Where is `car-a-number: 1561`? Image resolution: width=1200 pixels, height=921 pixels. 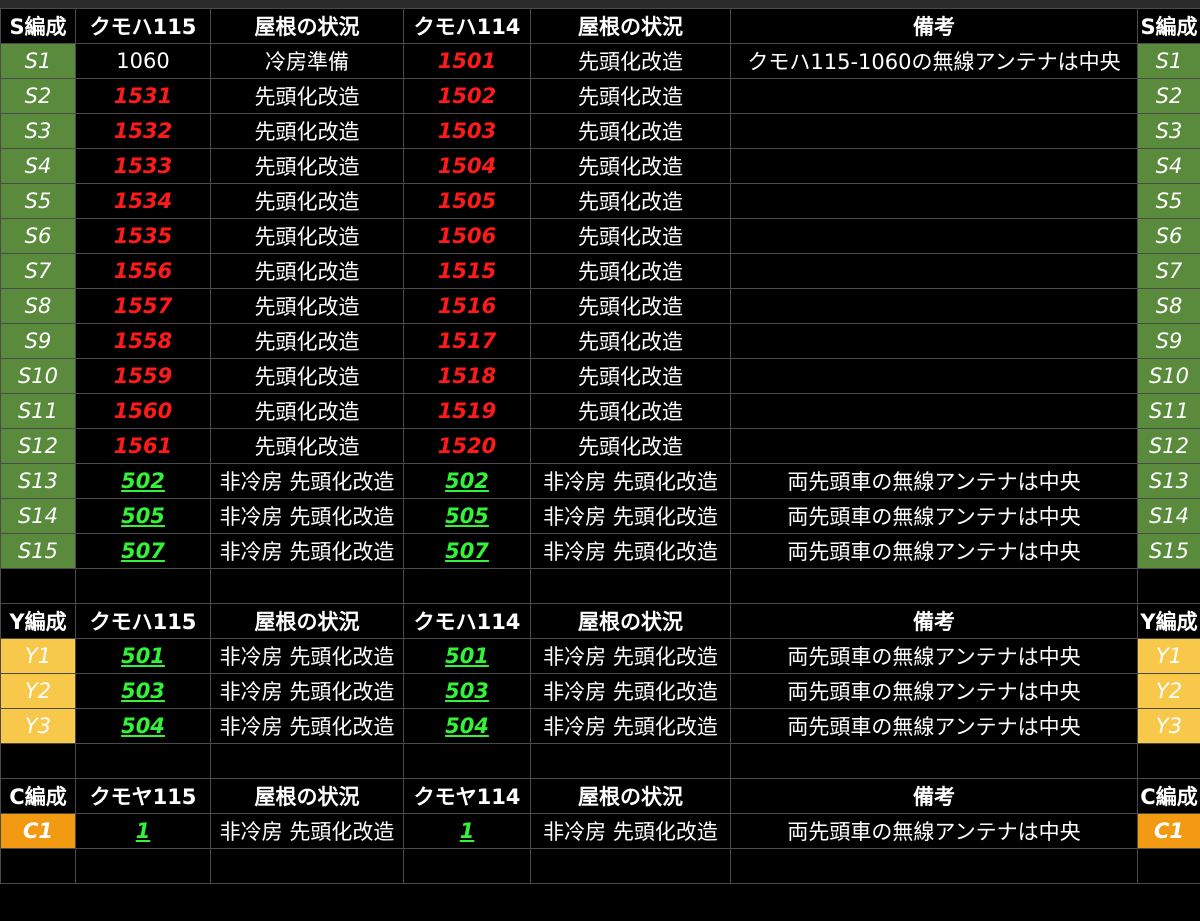
car-a-number: 1561 is located at coordinates (143, 446).